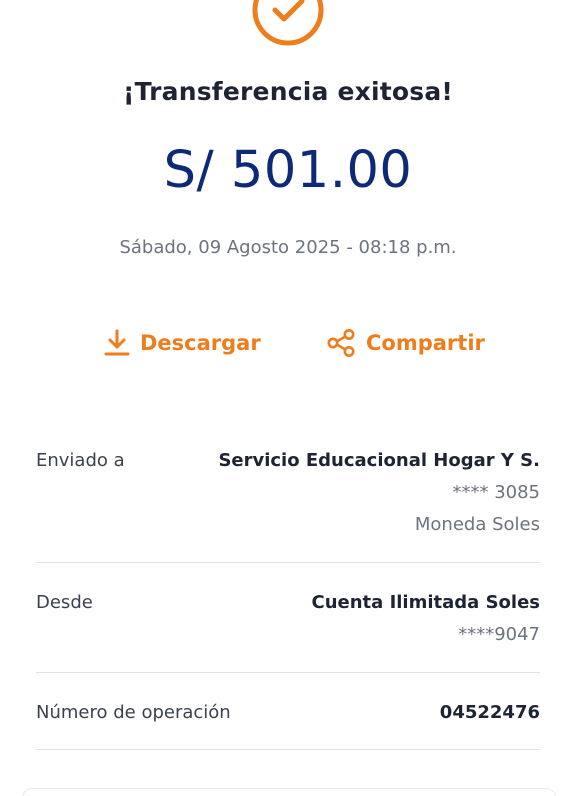  Describe the element at coordinates (496, 492) in the screenshot. I see `recipient-account: **** 3085` at that location.